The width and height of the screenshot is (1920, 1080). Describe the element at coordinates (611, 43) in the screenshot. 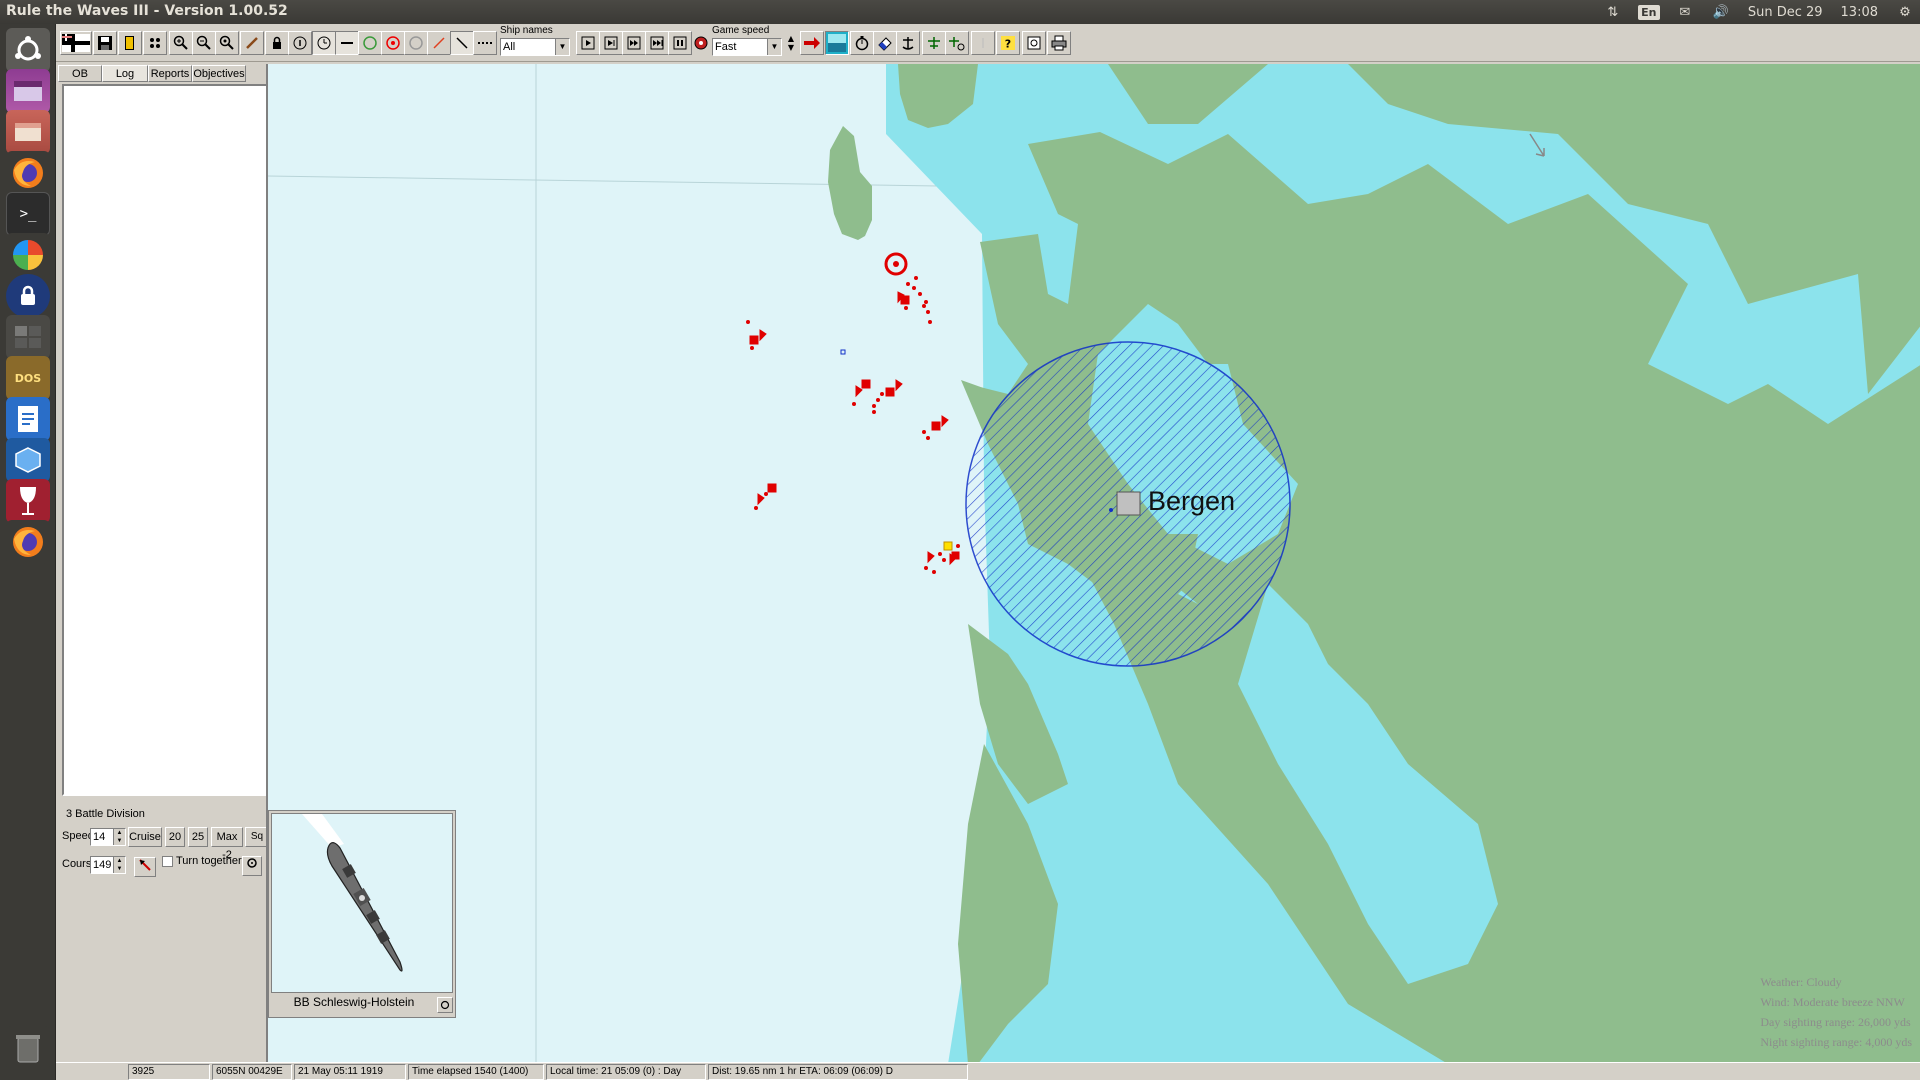

I see `step-1min-icon` at that location.